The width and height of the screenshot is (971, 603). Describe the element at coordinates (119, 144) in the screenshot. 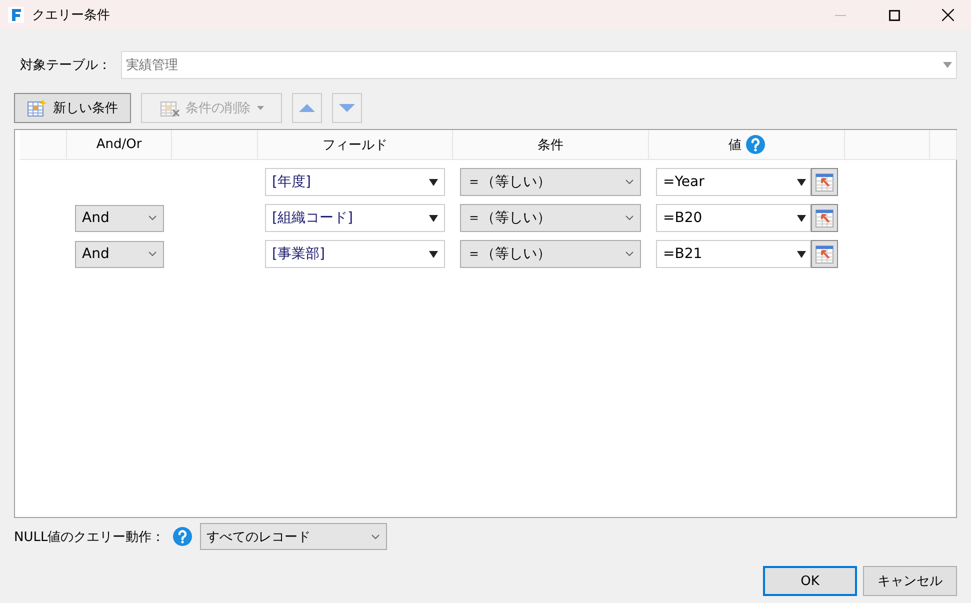

I see `column-header: And/Or` at that location.